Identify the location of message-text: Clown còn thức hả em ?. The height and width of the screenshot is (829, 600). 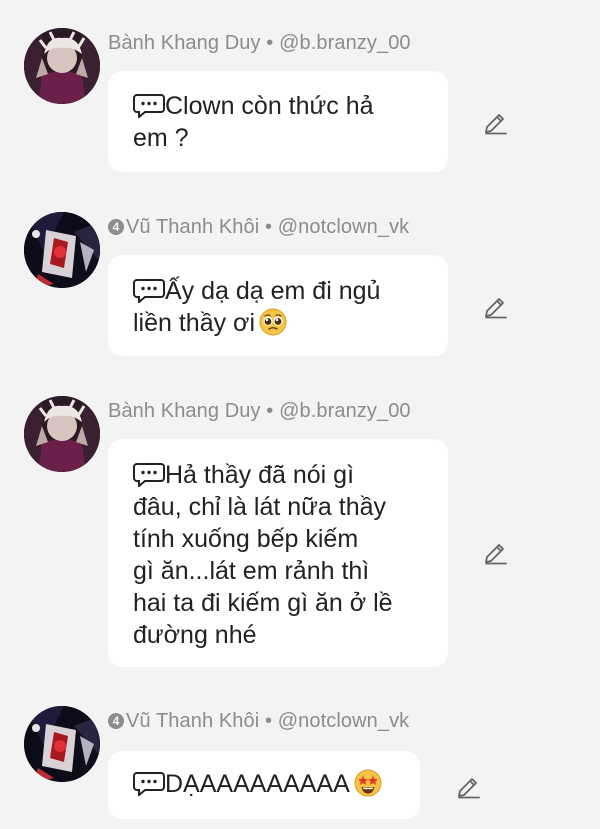
(253, 122).